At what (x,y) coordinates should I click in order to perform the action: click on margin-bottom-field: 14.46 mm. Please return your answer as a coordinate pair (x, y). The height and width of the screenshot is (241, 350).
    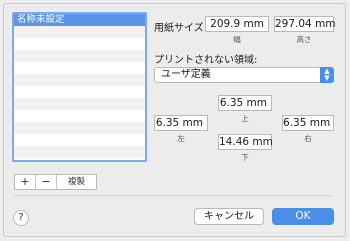
    Looking at the image, I should click on (245, 142).